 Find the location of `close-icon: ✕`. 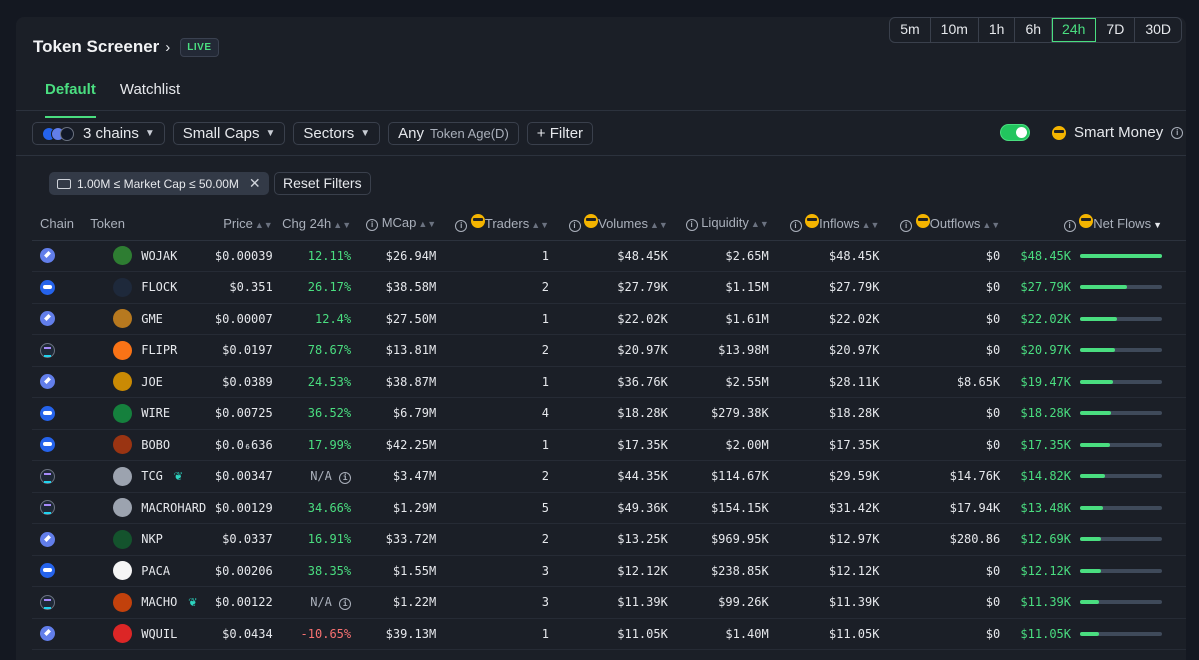

close-icon: ✕ is located at coordinates (255, 183).